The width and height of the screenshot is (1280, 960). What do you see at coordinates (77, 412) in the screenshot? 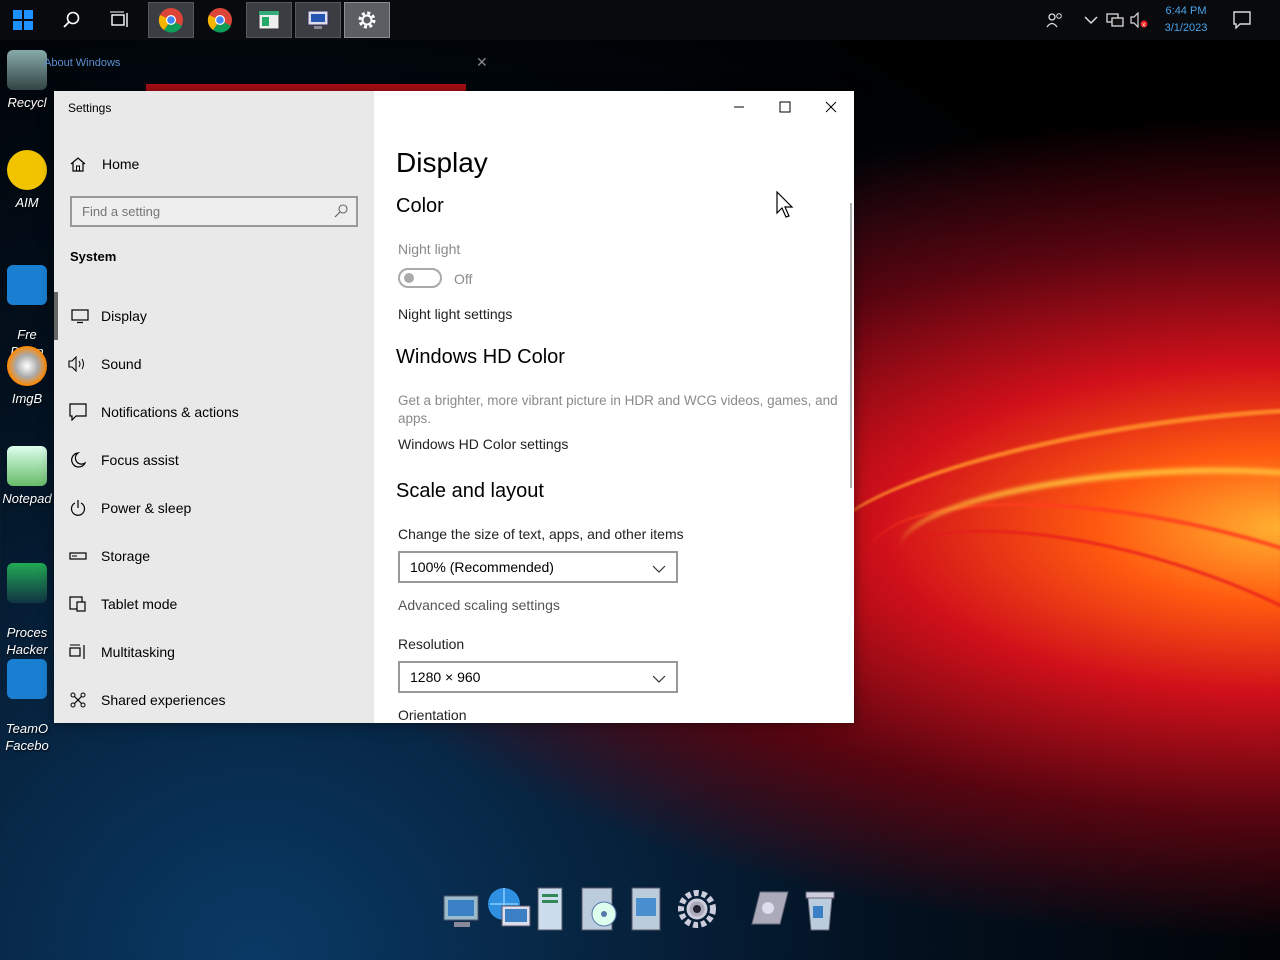
I see `notification-icon` at bounding box center [77, 412].